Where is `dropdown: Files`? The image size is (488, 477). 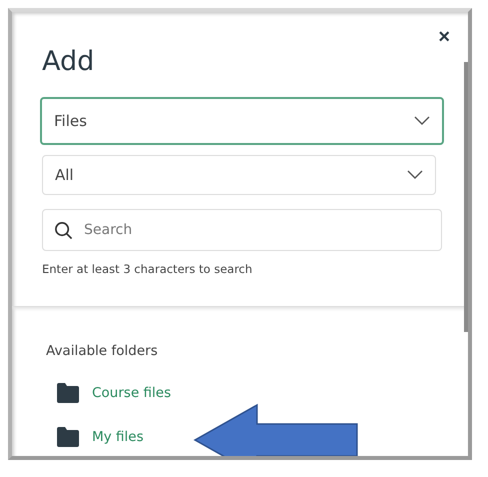 dropdown: Files is located at coordinates (242, 121).